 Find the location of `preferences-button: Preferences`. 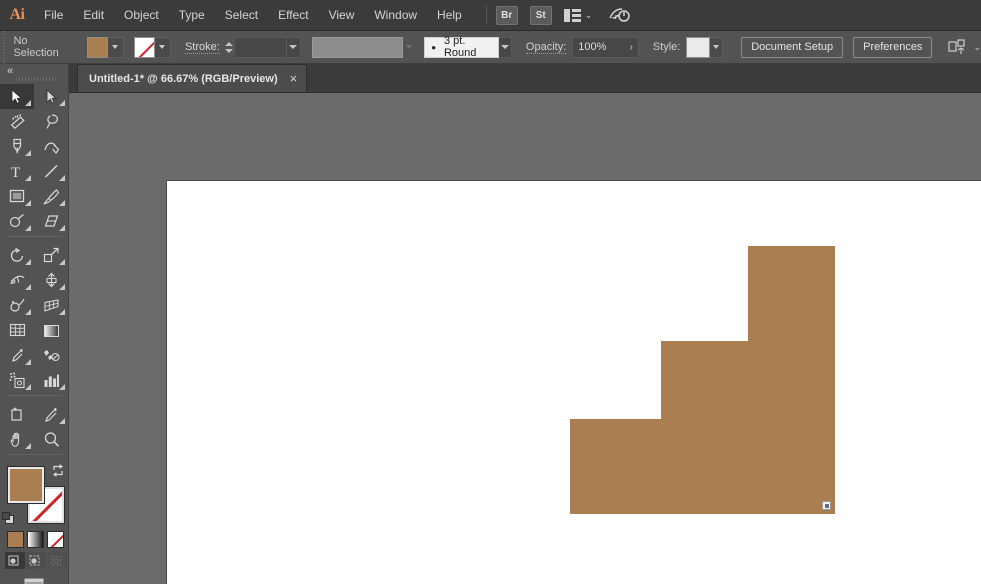

preferences-button: Preferences is located at coordinates (893, 47).